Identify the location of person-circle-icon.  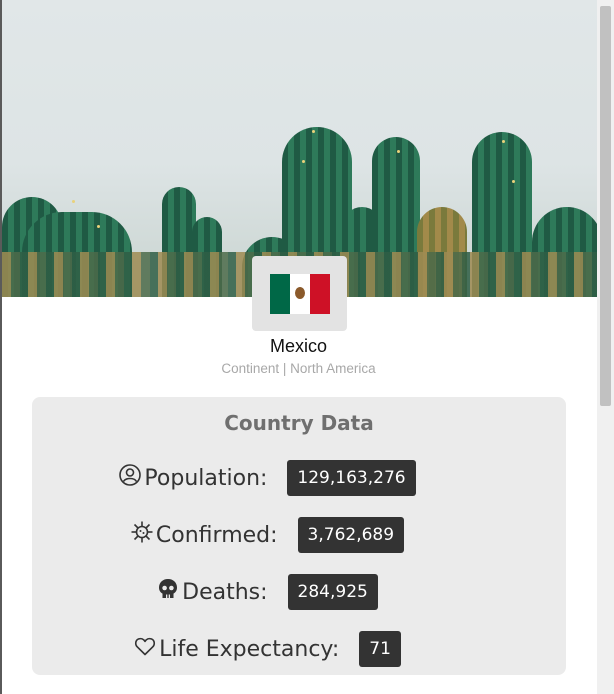
(130, 475).